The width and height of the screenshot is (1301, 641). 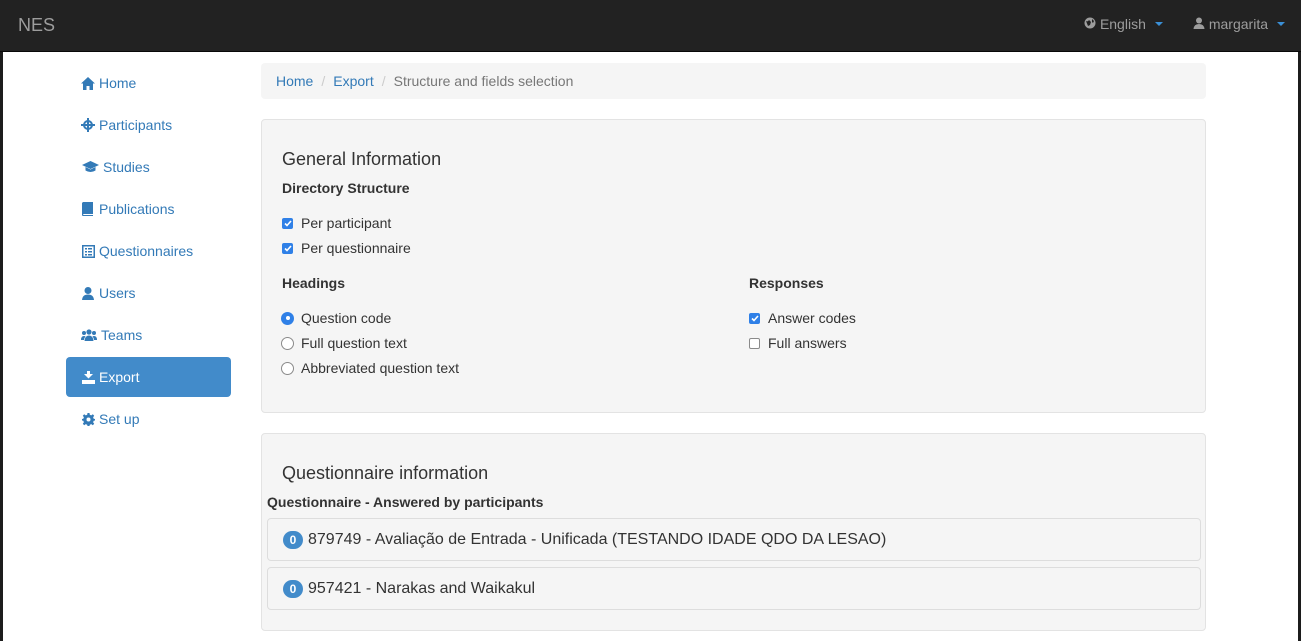 I want to click on user-dropdown: margarita, so click(x=1239, y=24).